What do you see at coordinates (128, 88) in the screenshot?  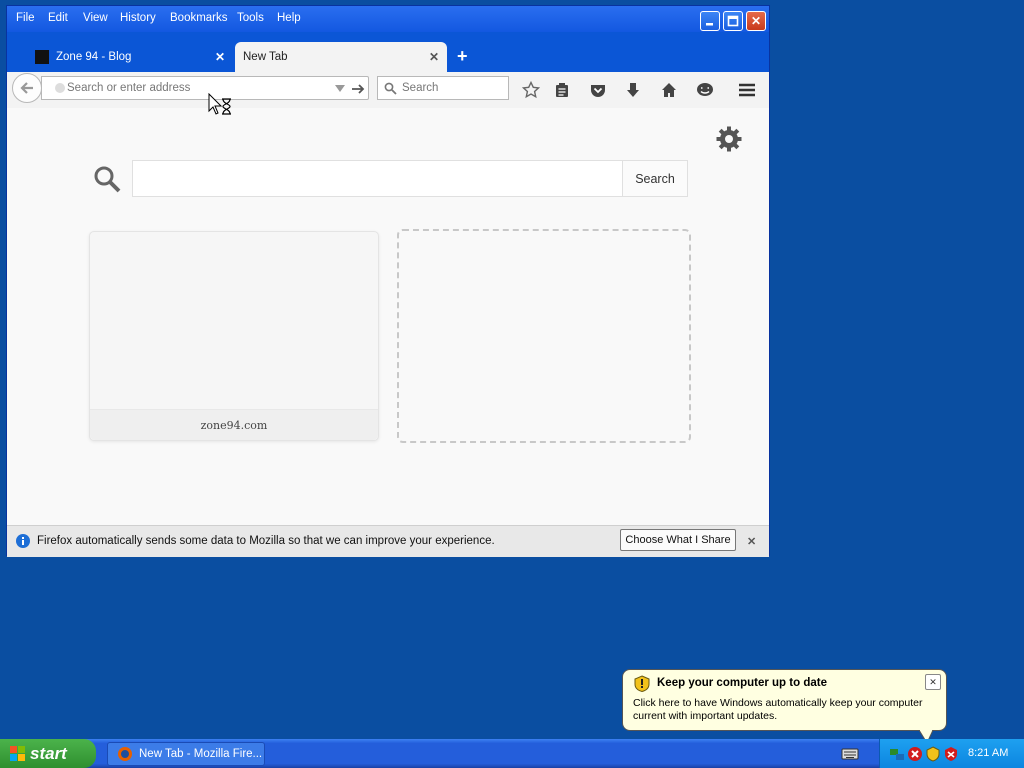 I see `url-input: Search or enter address` at bounding box center [128, 88].